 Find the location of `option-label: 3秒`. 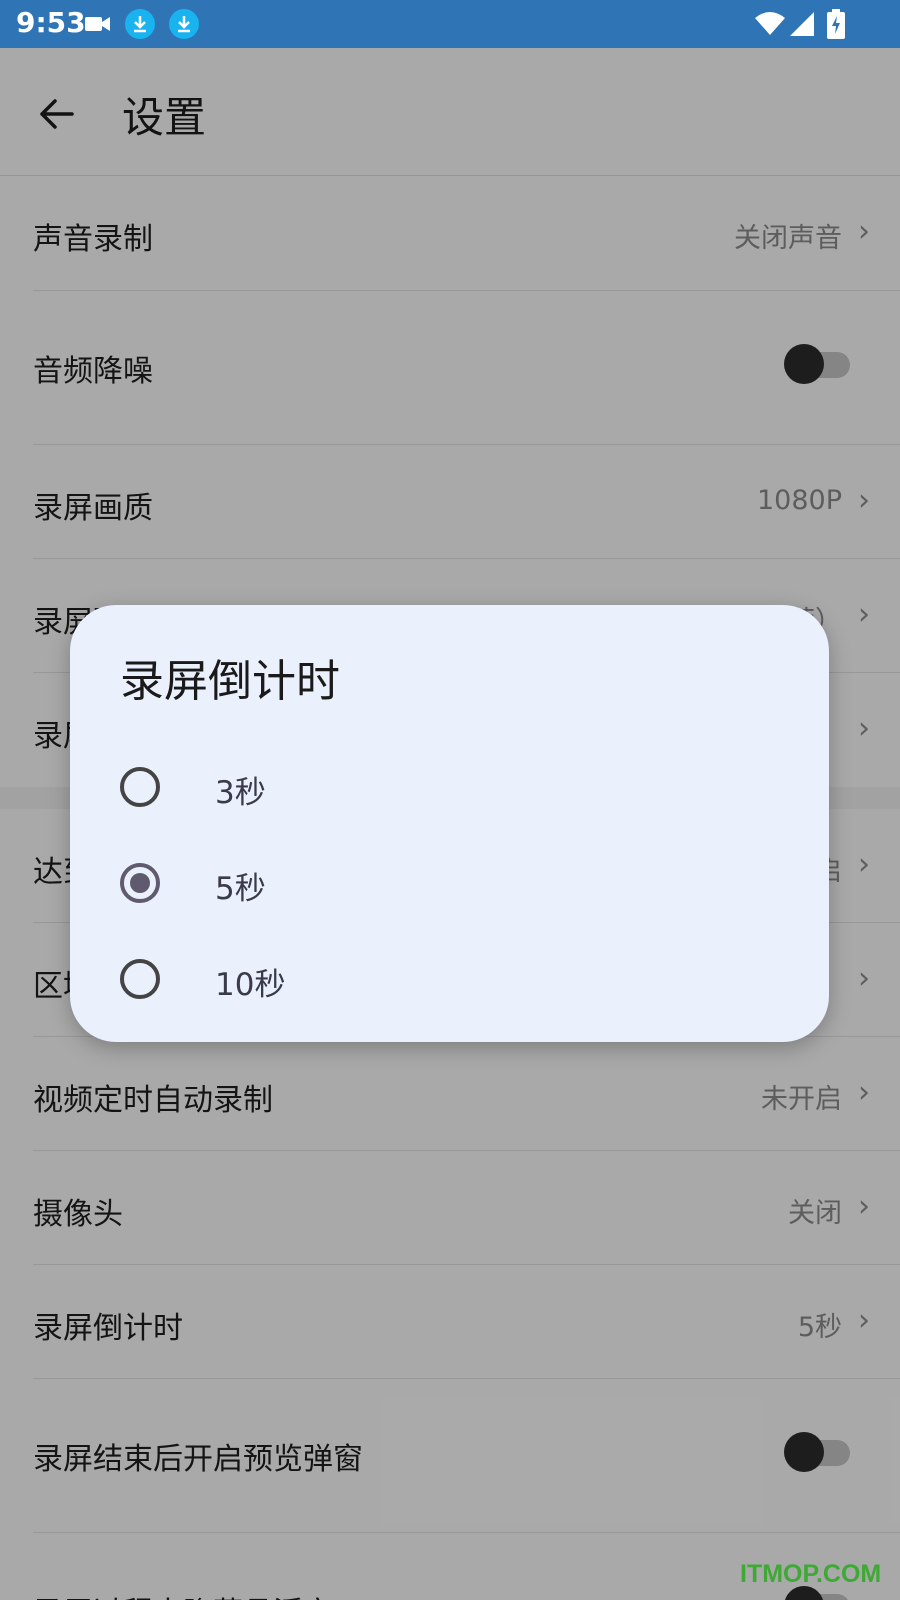

option-label: 3秒 is located at coordinates (240, 793).